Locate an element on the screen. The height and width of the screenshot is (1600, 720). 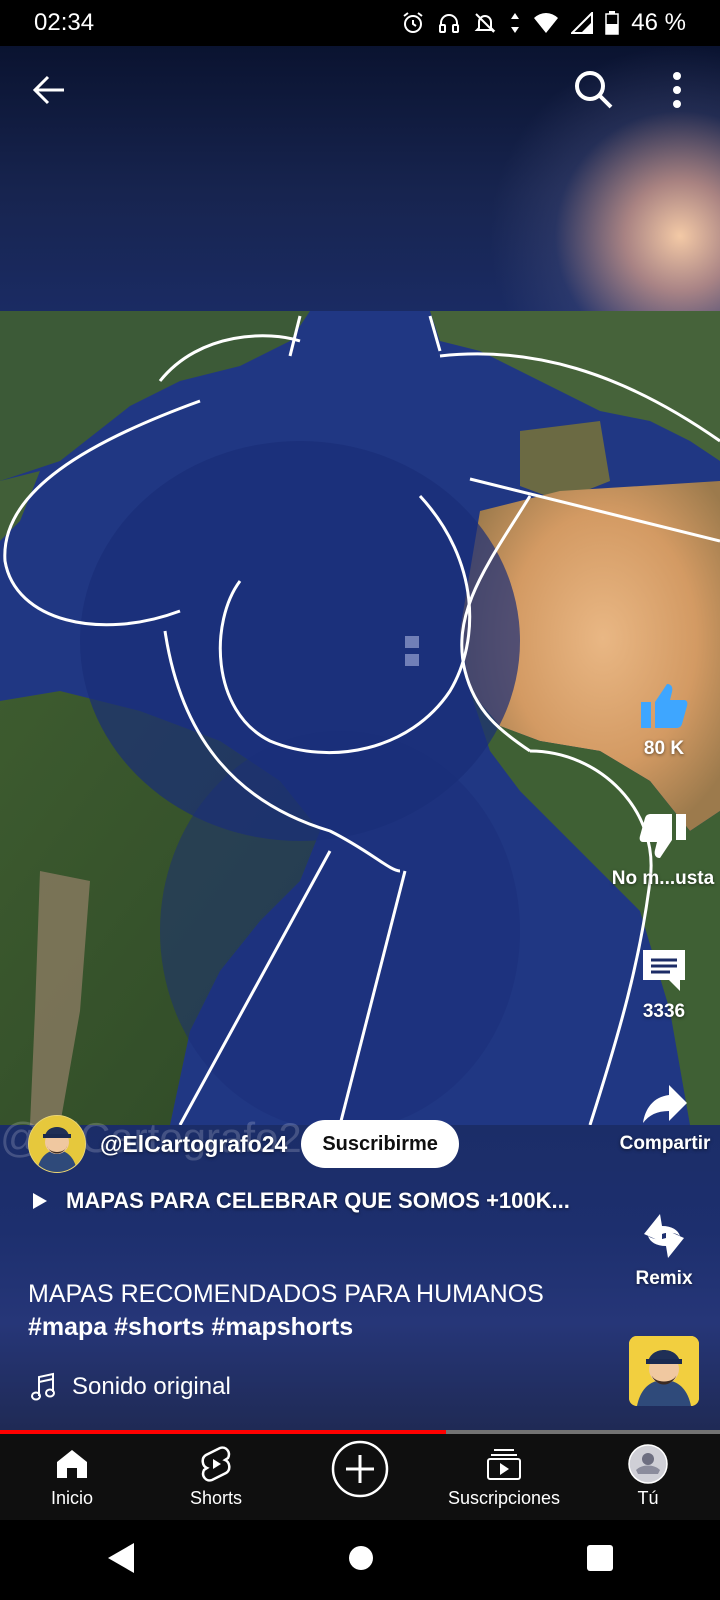
bell-off-icon is located at coordinates (485, 23).